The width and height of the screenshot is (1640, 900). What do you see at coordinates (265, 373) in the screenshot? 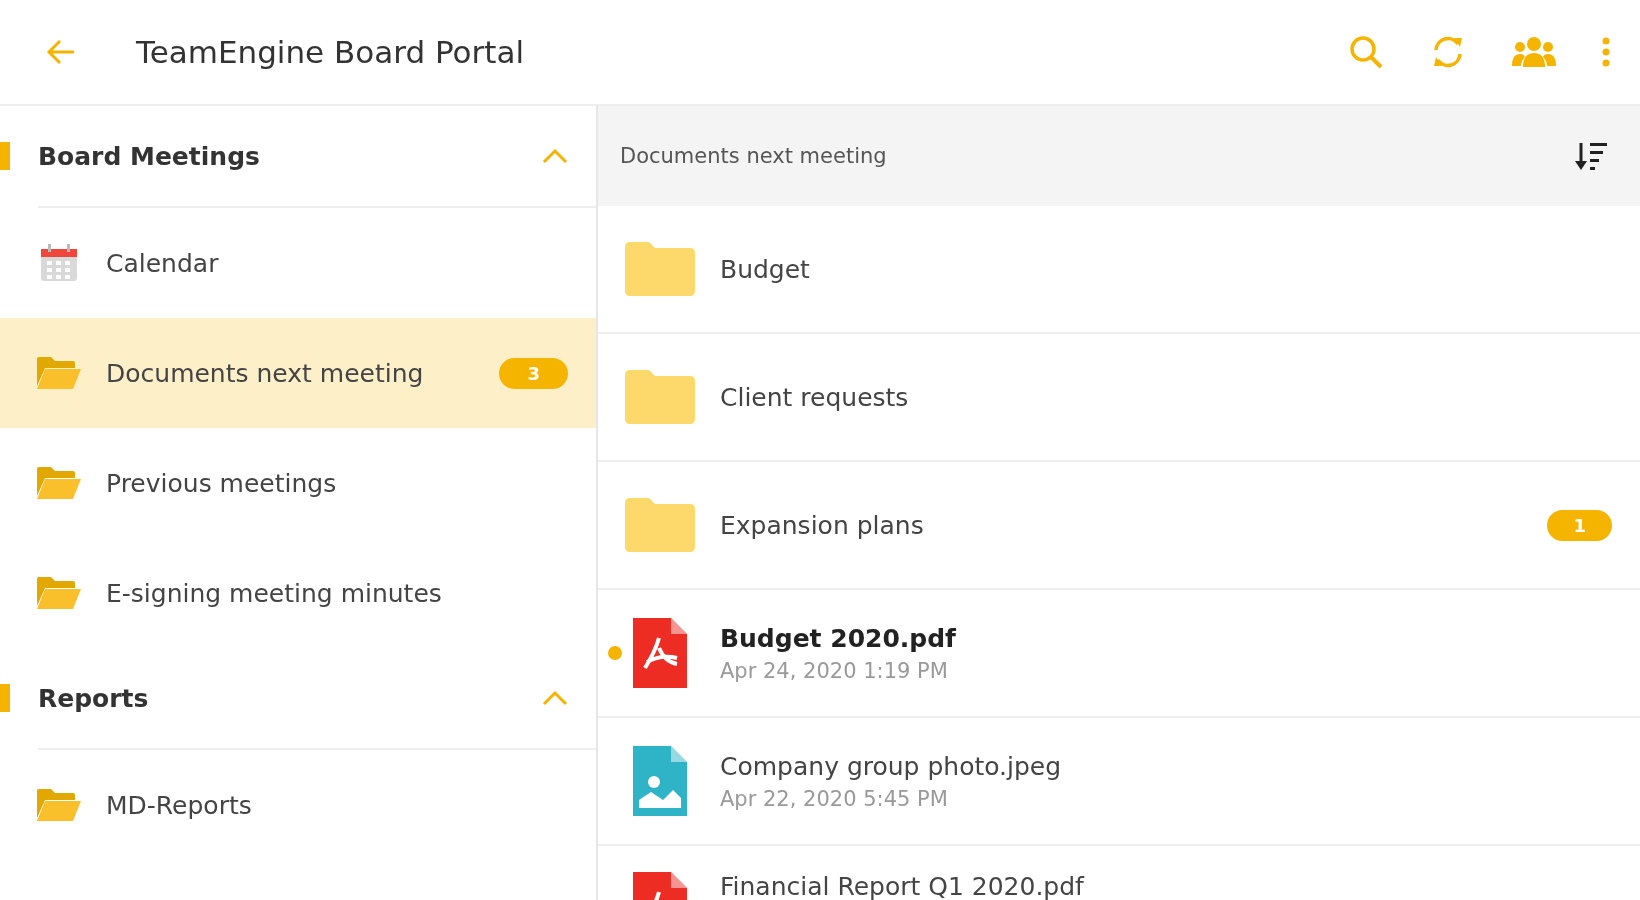
I see `item-label: Documents next meeting` at bounding box center [265, 373].